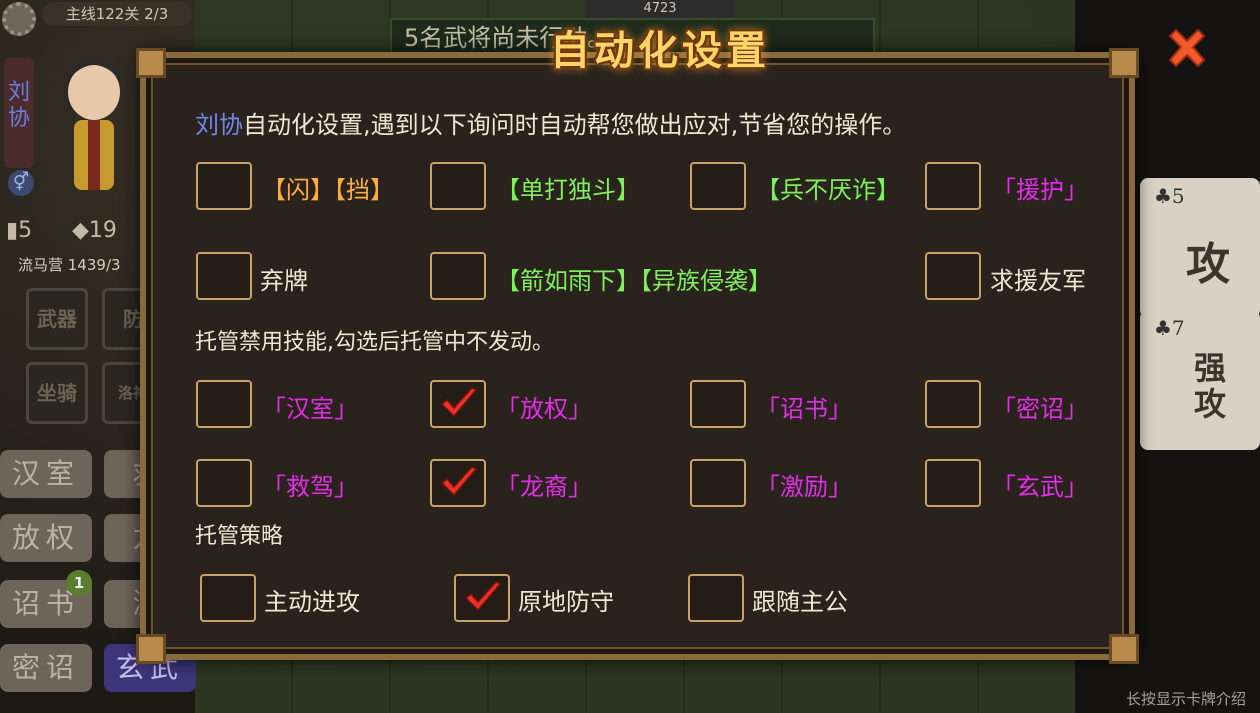 The height and width of the screenshot is (713, 1260). I want to click on intro-hero-name: 刘协, so click(219, 125).